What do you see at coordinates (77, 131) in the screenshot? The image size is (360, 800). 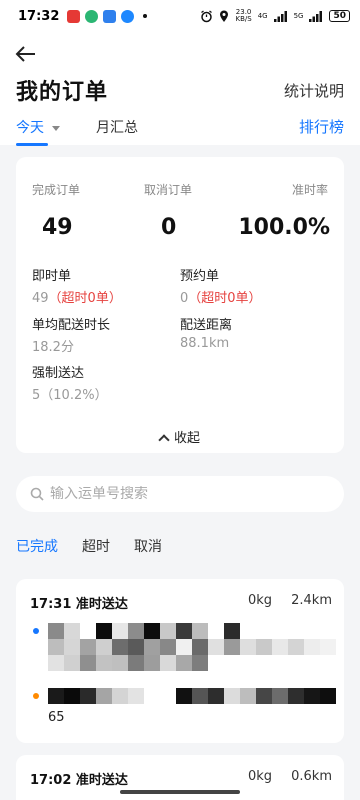 I see `period-tabs: 今天 月汇总` at bounding box center [77, 131].